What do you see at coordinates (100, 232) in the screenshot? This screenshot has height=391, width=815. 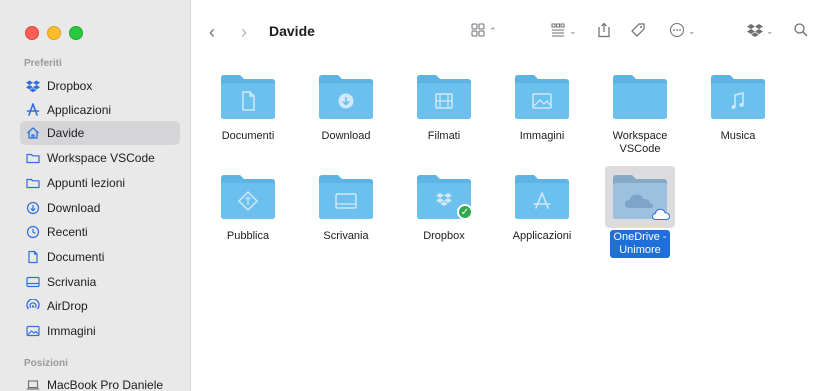 I see `sidebar-item-recenti: Recenti` at bounding box center [100, 232].